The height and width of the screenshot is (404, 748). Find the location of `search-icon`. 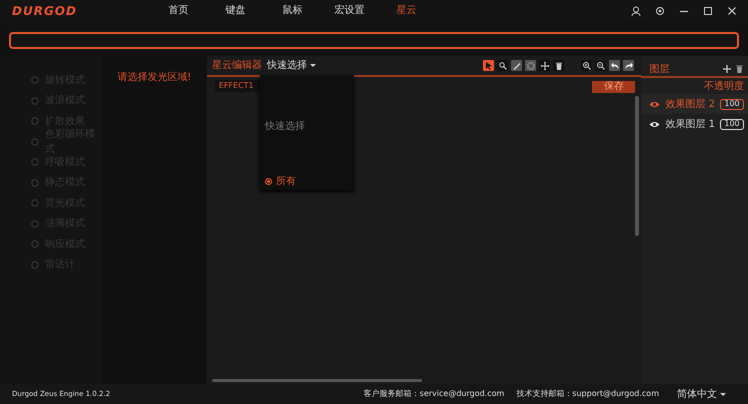

search-icon is located at coordinates (503, 65).